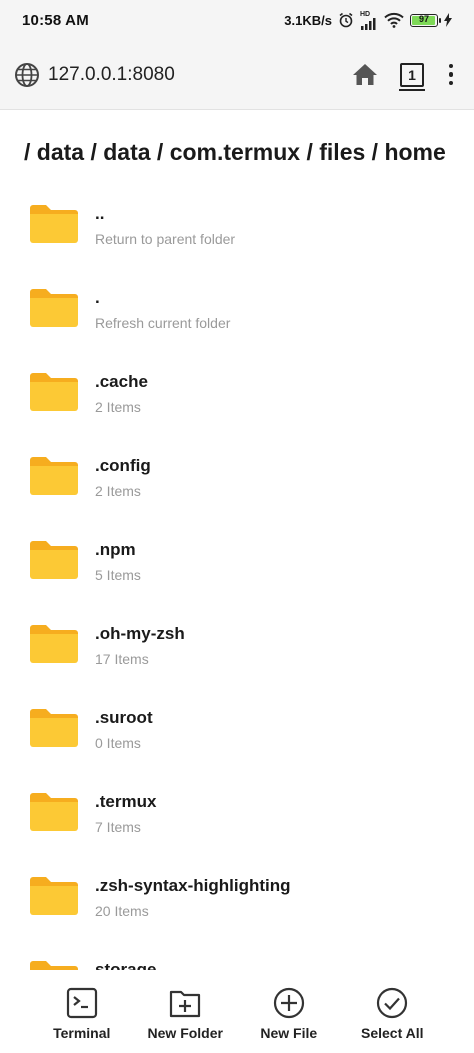 The width and height of the screenshot is (474, 1053). Describe the element at coordinates (81, 1003) in the screenshot. I see `terminal-icon` at that location.